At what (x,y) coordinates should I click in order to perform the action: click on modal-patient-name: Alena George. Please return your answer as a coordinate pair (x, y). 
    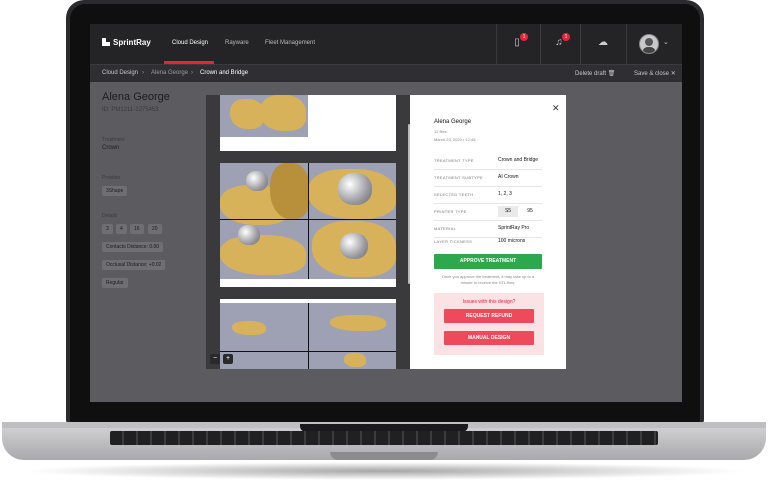
    Looking at the image, I should click on (453, 122).